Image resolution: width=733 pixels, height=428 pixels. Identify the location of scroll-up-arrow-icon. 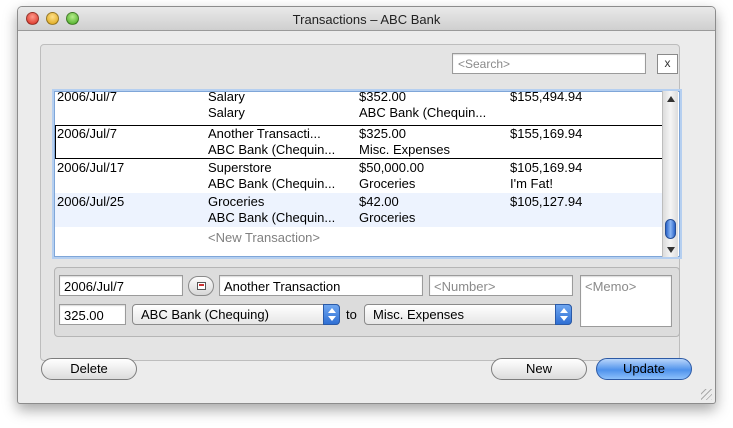
(671, 99).